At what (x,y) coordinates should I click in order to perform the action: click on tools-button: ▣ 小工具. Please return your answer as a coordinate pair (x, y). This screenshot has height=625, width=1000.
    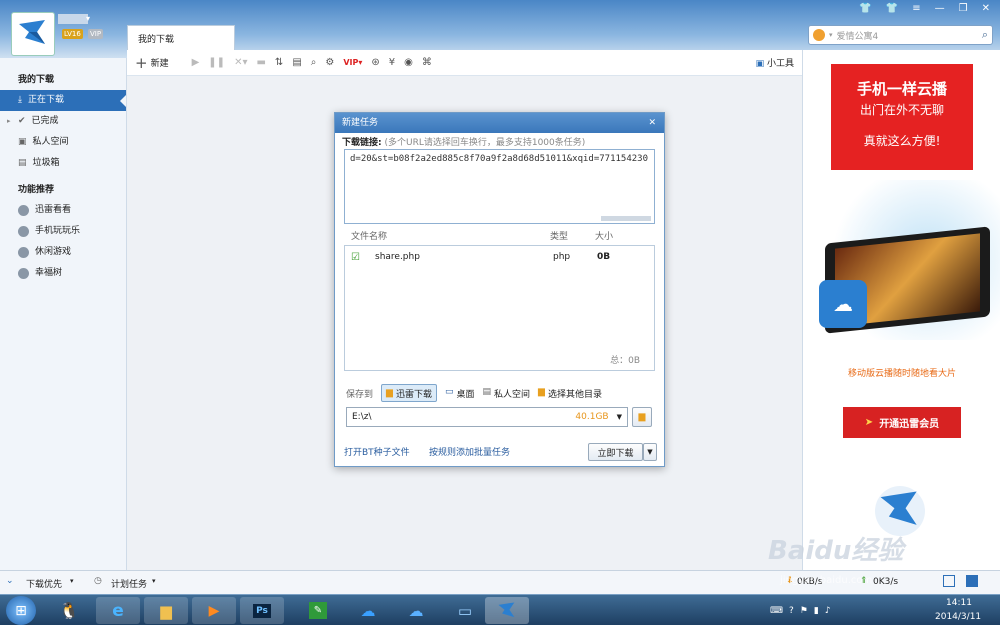
    Looking at the image, I should click on (775, 62).